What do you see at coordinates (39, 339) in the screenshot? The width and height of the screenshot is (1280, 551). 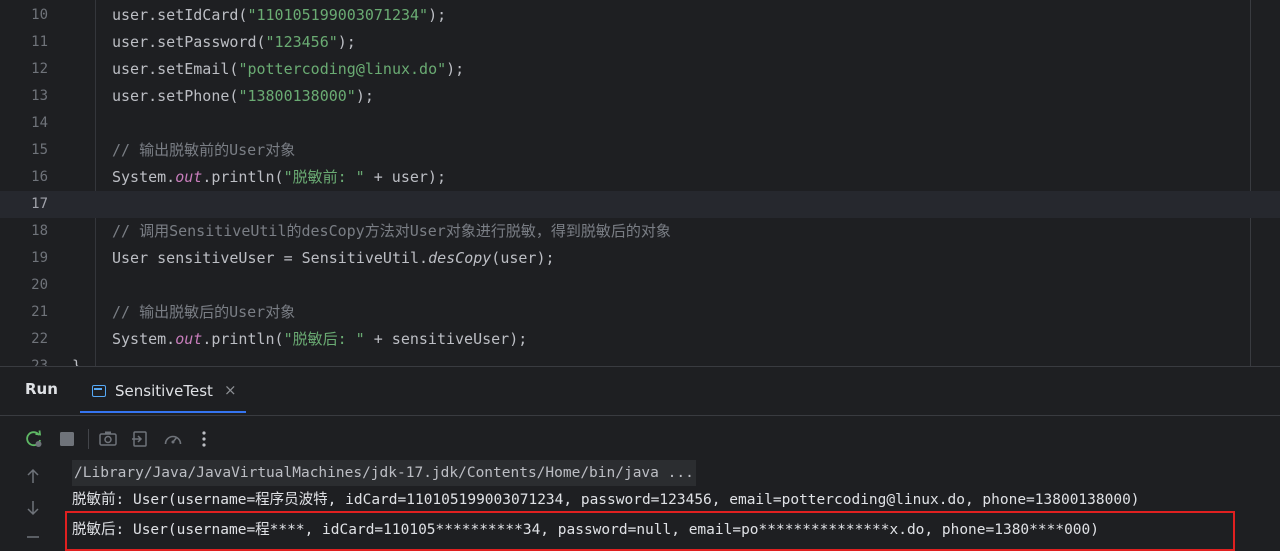 I see `line-number: 22` at bounding box center [39, 339].